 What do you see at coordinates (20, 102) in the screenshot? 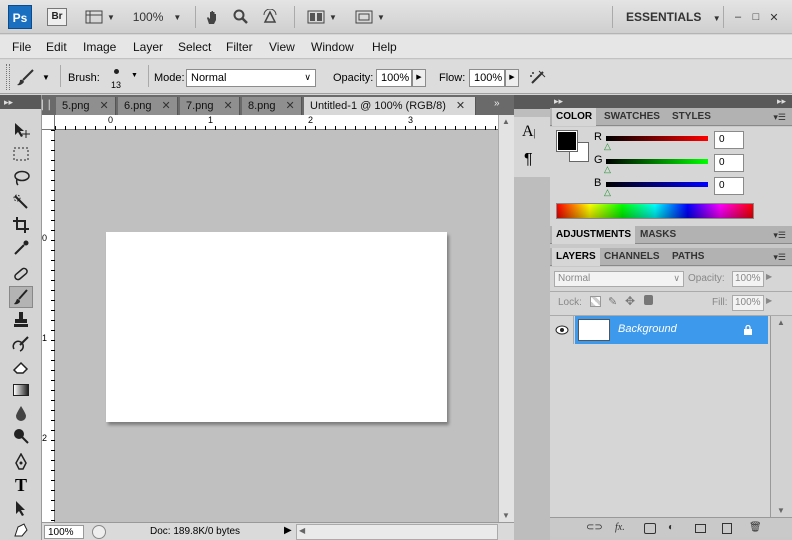
I see `tools-collapse-button: ▸▸` at bounding box center [20, 102].